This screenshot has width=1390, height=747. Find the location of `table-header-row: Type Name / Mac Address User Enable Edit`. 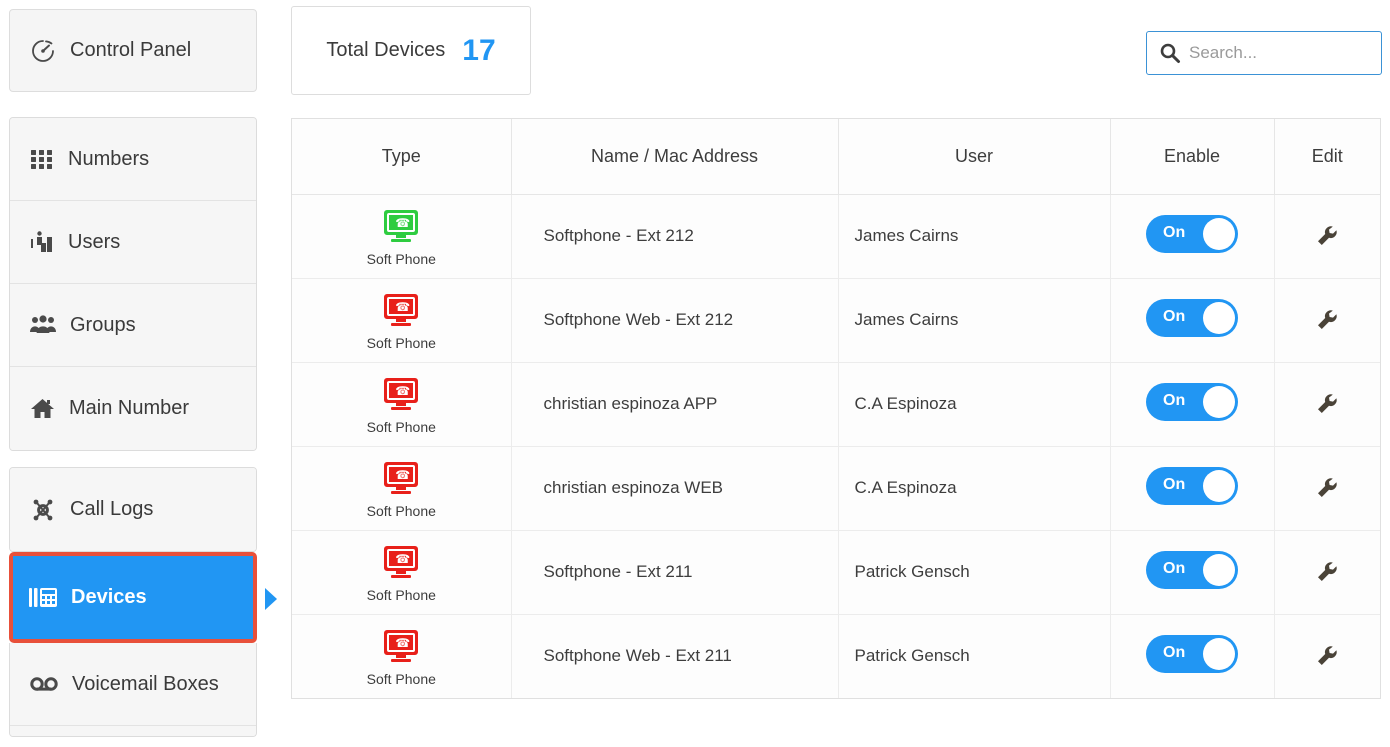

table-header-row: Type Name / Mac Address User Enable Edit is located at coordinates (836, 157).